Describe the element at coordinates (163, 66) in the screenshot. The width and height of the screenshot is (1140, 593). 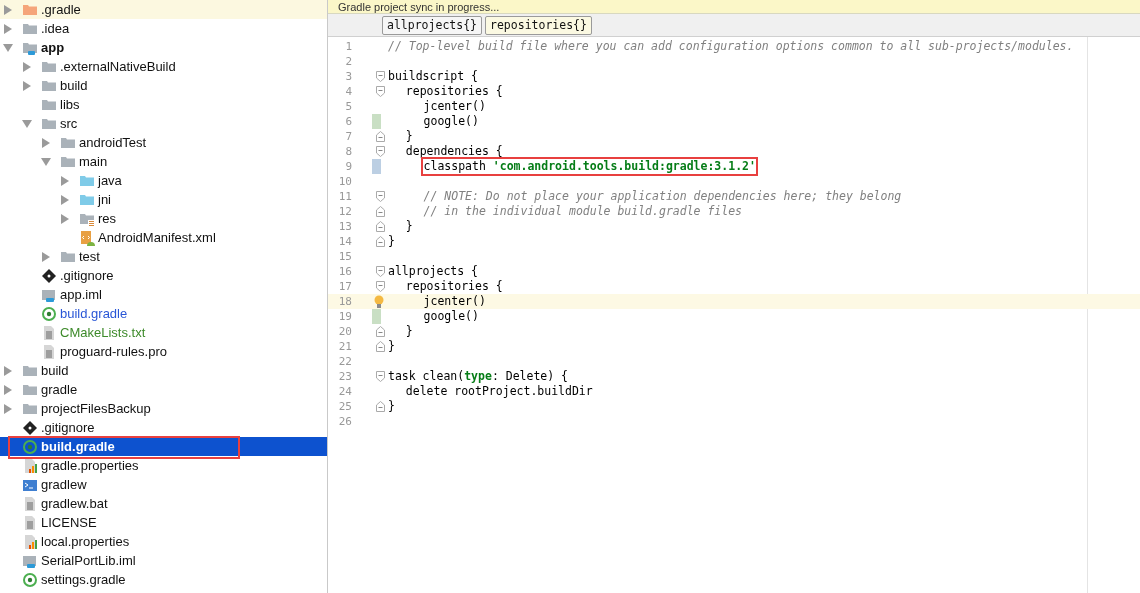
I see `tree-item: .externalNativeBuild` at that location.